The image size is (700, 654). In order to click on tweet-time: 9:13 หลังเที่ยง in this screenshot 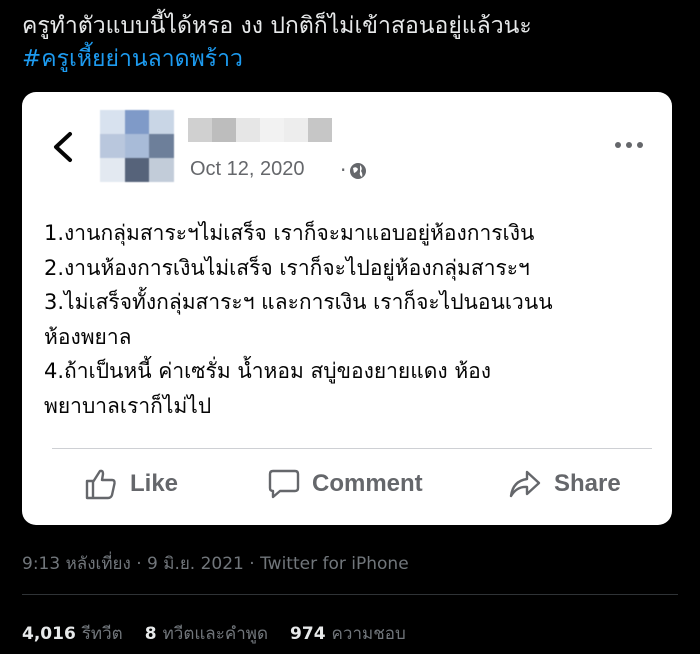, I will do `click(76, 564)`.